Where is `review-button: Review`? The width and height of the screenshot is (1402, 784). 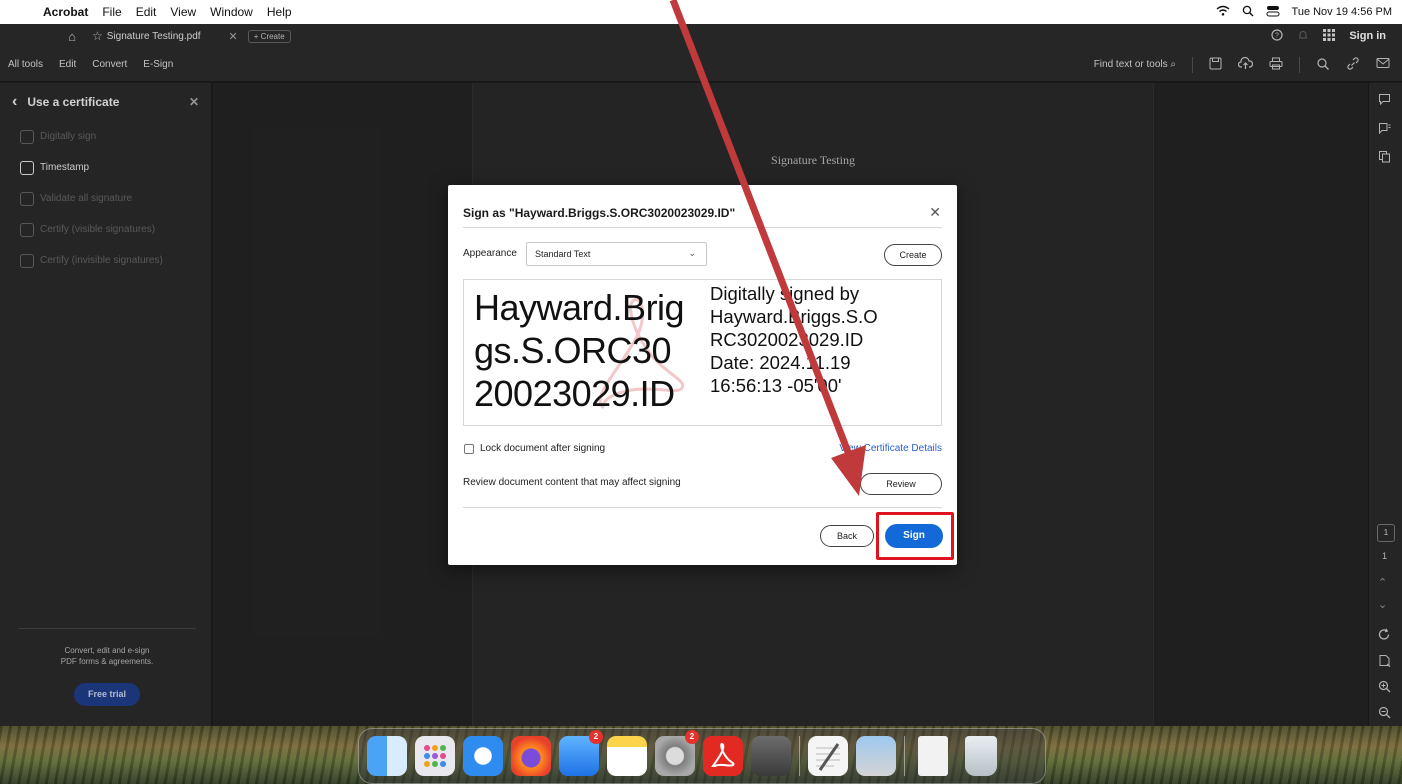
review-button: Review is located at coordinates (901, 484).